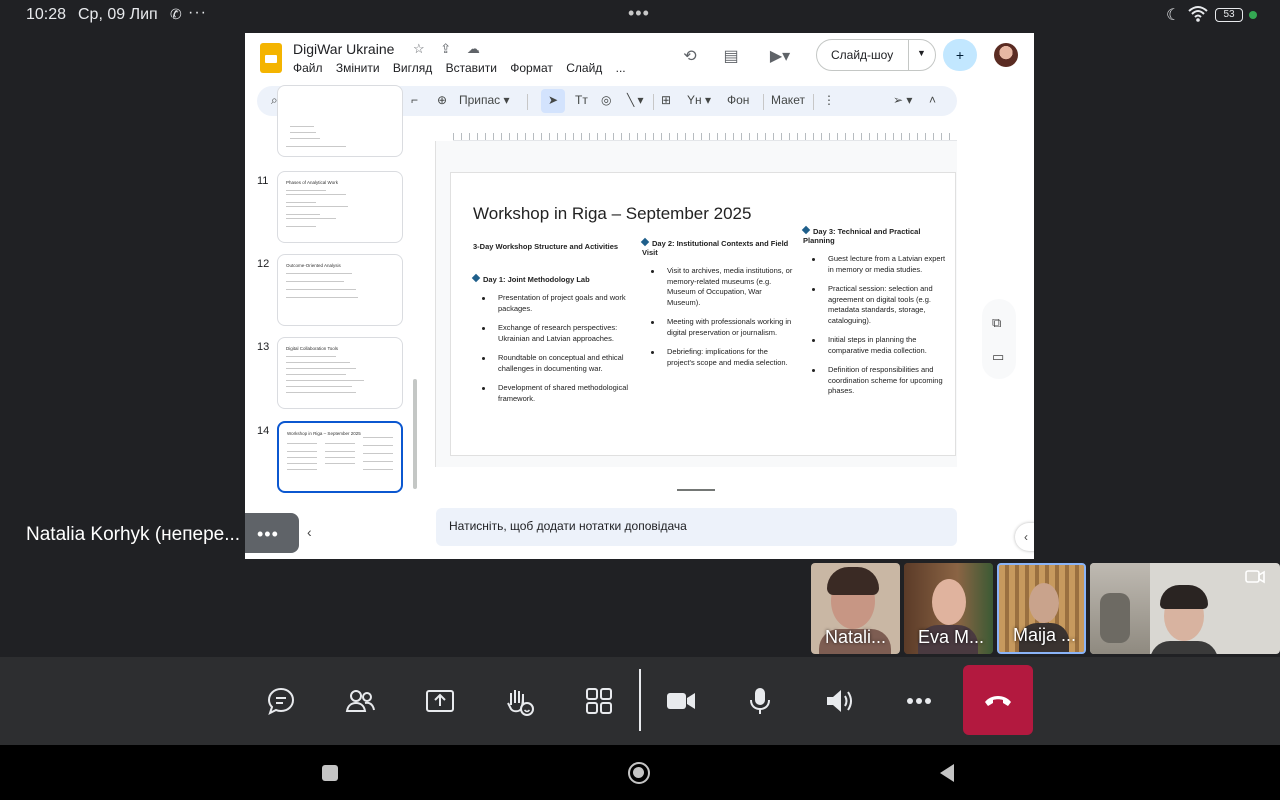  Describe the element at coordinates (998, 357) in the screenshot. I see `folder-icon: ▭` at that location.